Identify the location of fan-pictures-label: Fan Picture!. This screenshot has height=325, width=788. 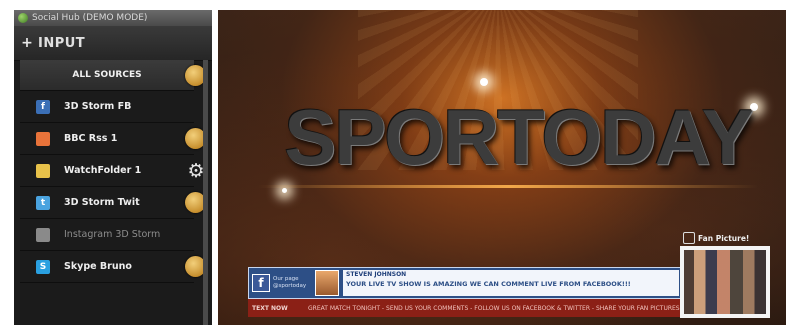
(724, 238).